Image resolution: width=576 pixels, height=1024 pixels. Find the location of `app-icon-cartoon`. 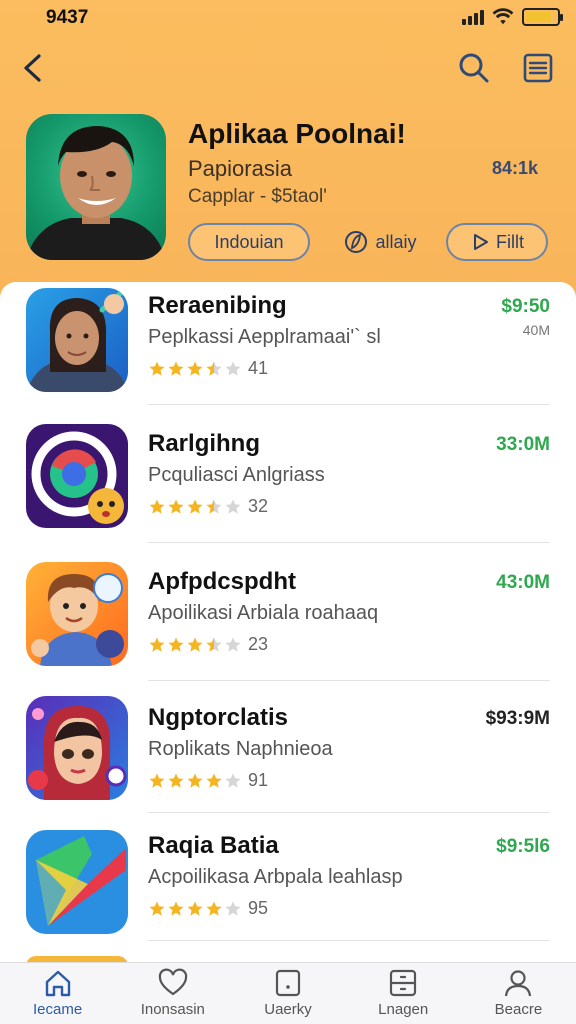

app-icon-cartoon is located at coordinates (77, 614).